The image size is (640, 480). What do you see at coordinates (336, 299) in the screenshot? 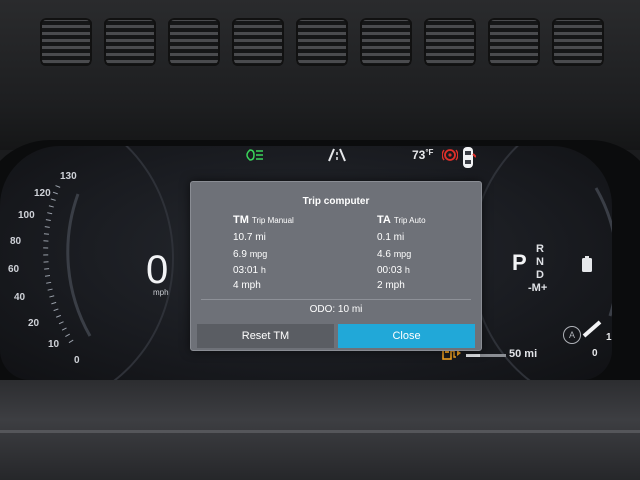
I see `dialog-divider` at bounding box center [336, 299].